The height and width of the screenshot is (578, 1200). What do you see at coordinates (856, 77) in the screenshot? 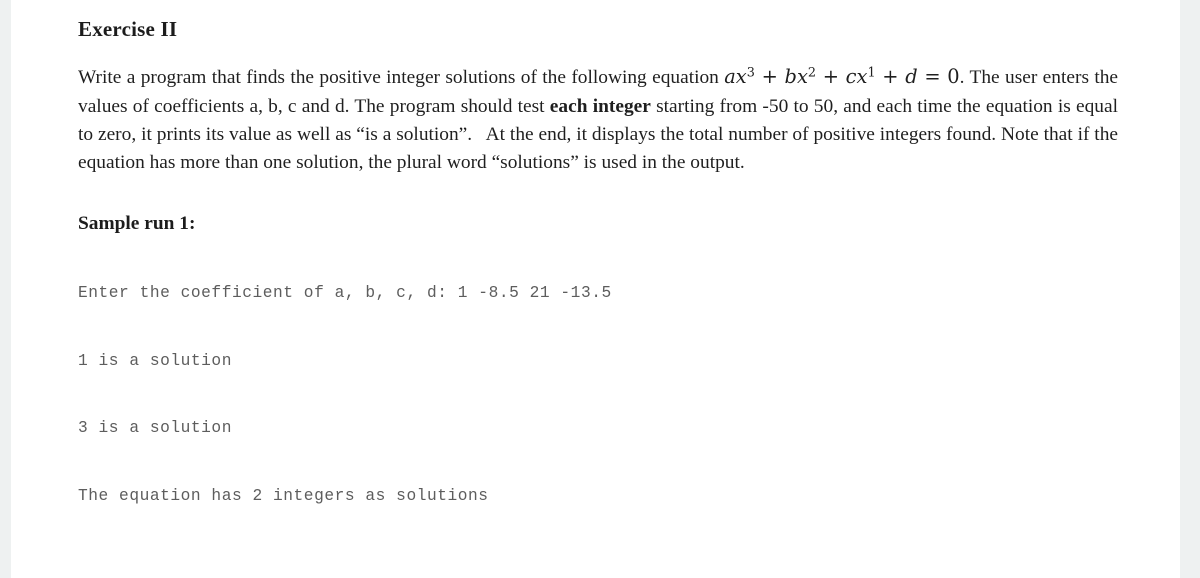
I see `equation-term-c: cx` at bounding box center [856, 77].